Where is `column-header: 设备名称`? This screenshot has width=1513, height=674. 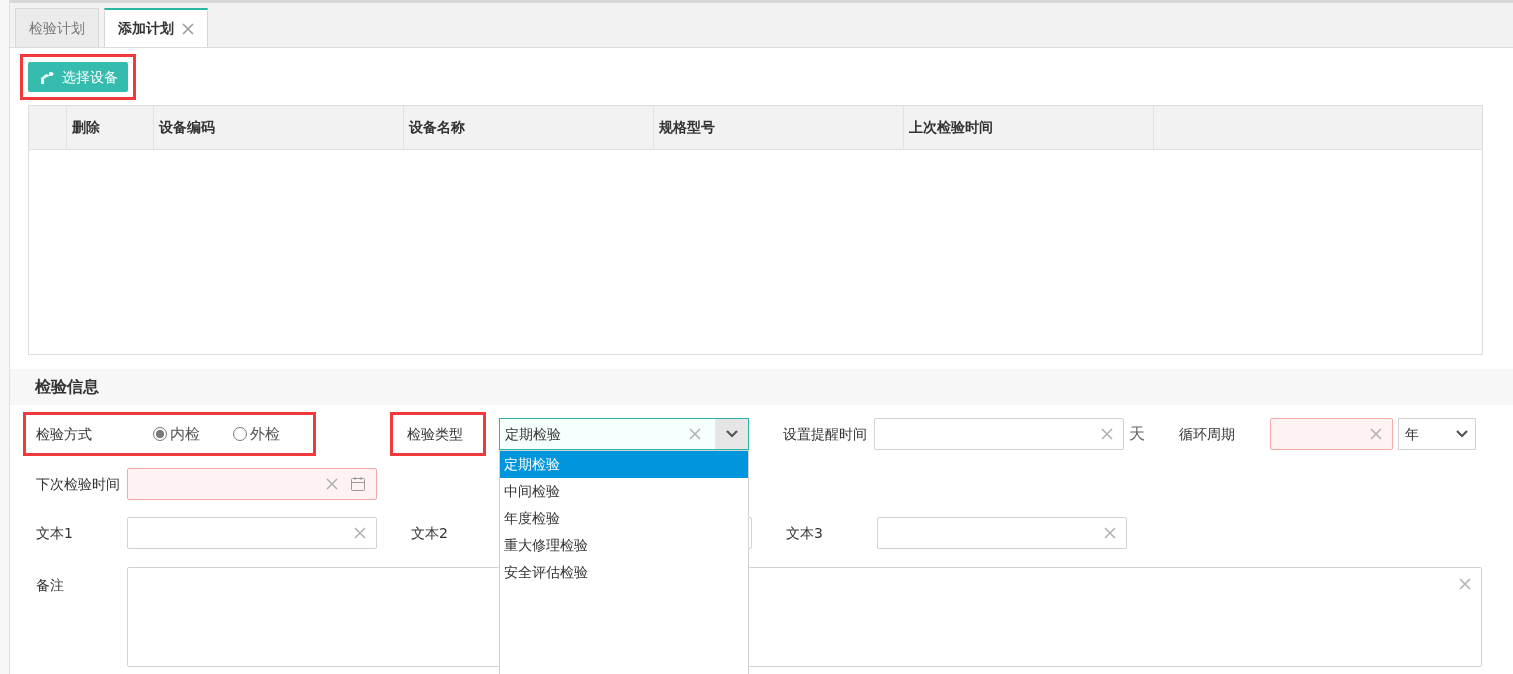 column-header: 设备名称 is located at coordinates (529, 127).